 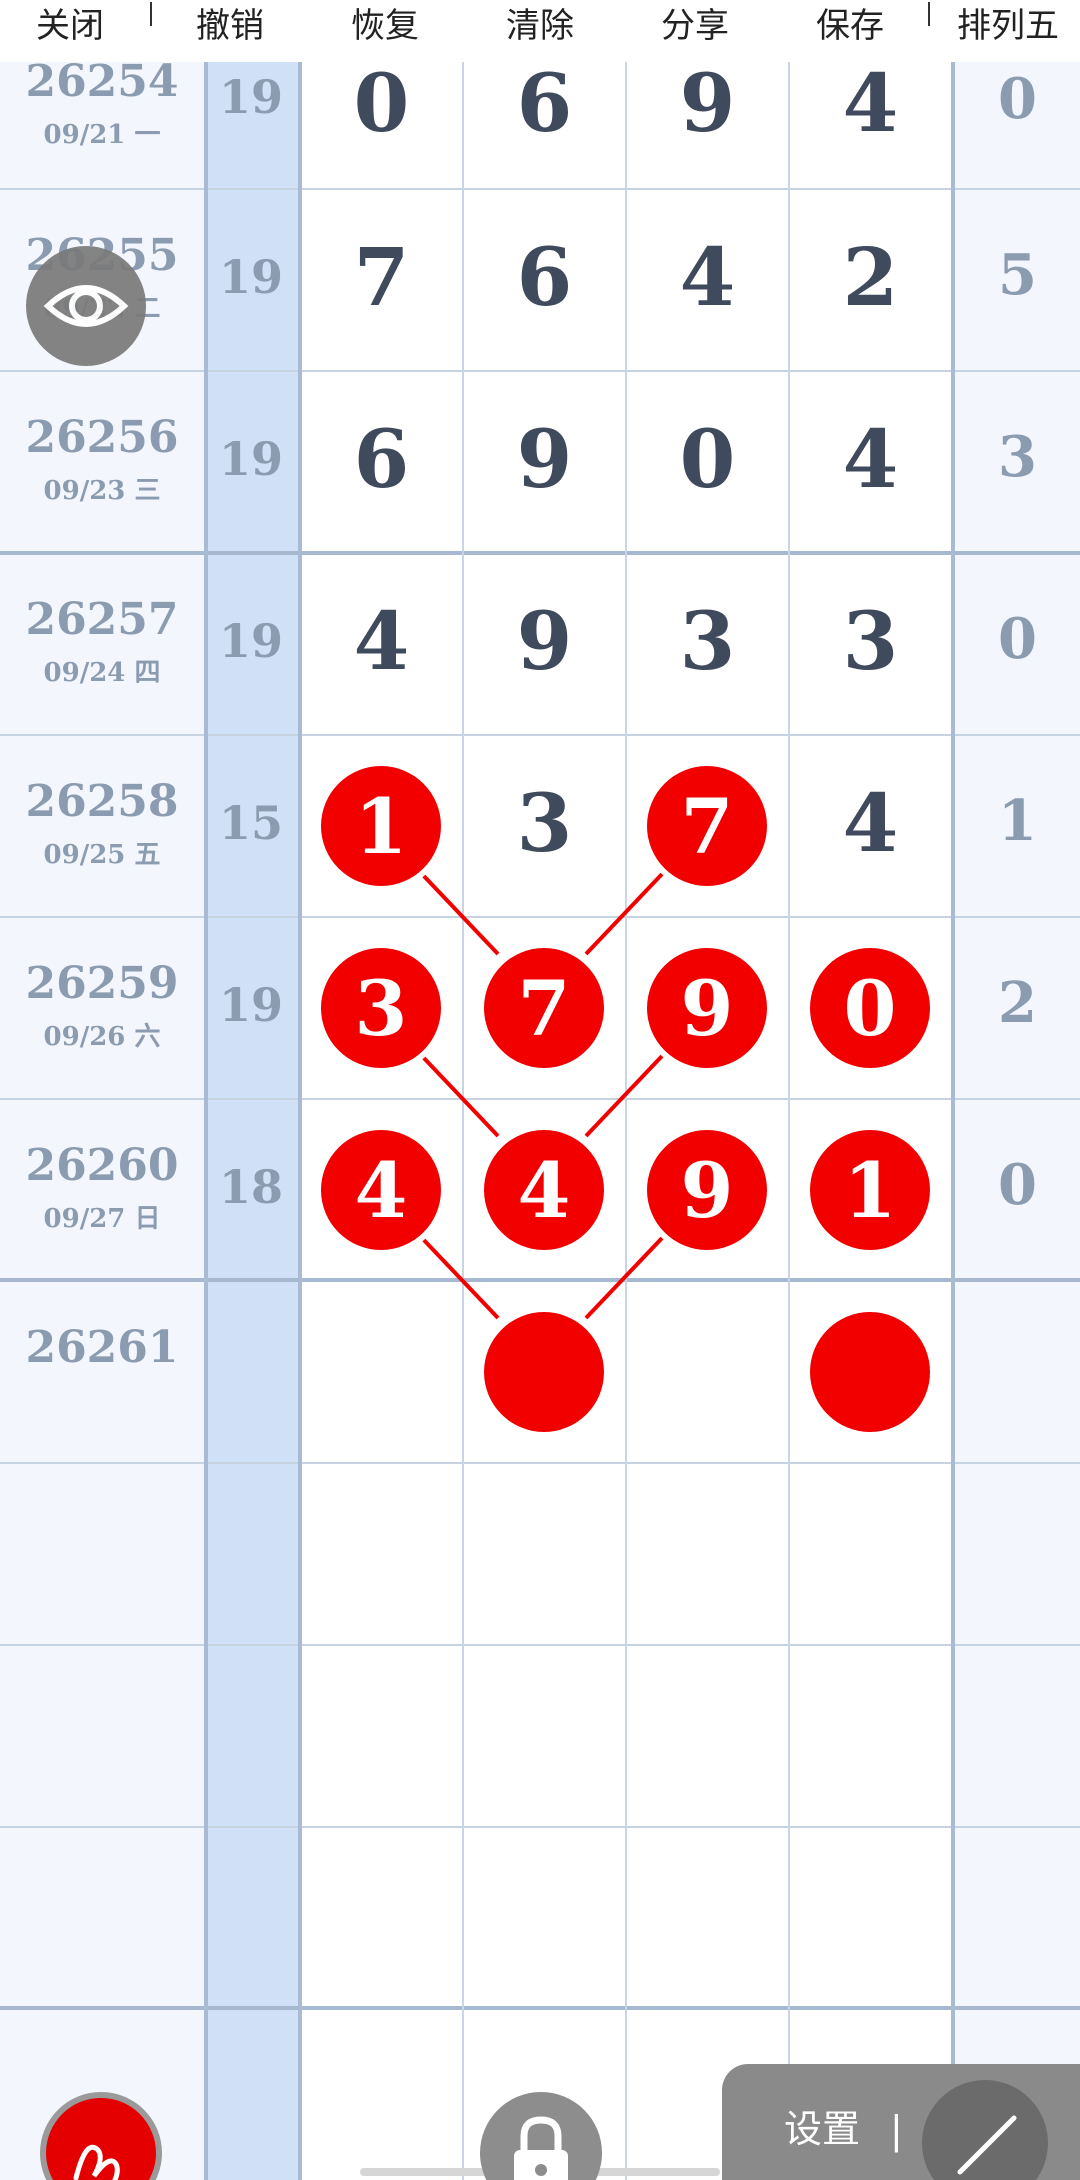 What do you see at coordinates (1008, 28) in the screenshot?
I see `lottery-type-label: 排列五` at bounding box center [1008, 28].